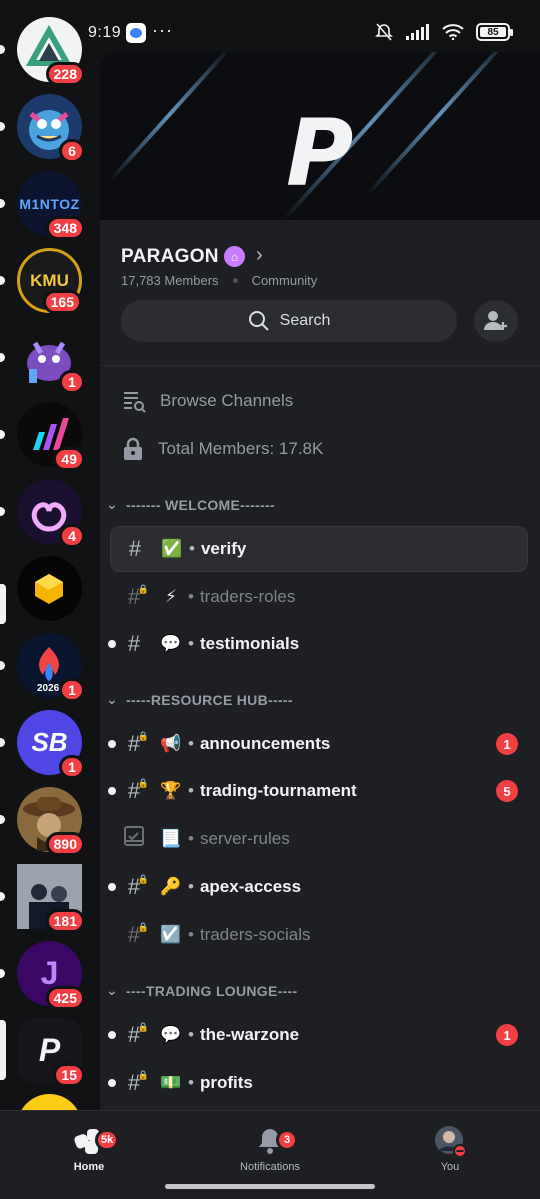 This screenshot has height=1199, width=540. Describe the element at coordinates (201, 990) in the screenshot. I see `category-trading-lounge: ⌄ ----TRADING LOUNGE----` at that location.